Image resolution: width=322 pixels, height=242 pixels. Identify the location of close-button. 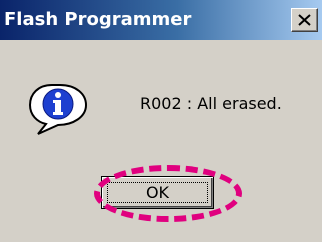
(304, 20).